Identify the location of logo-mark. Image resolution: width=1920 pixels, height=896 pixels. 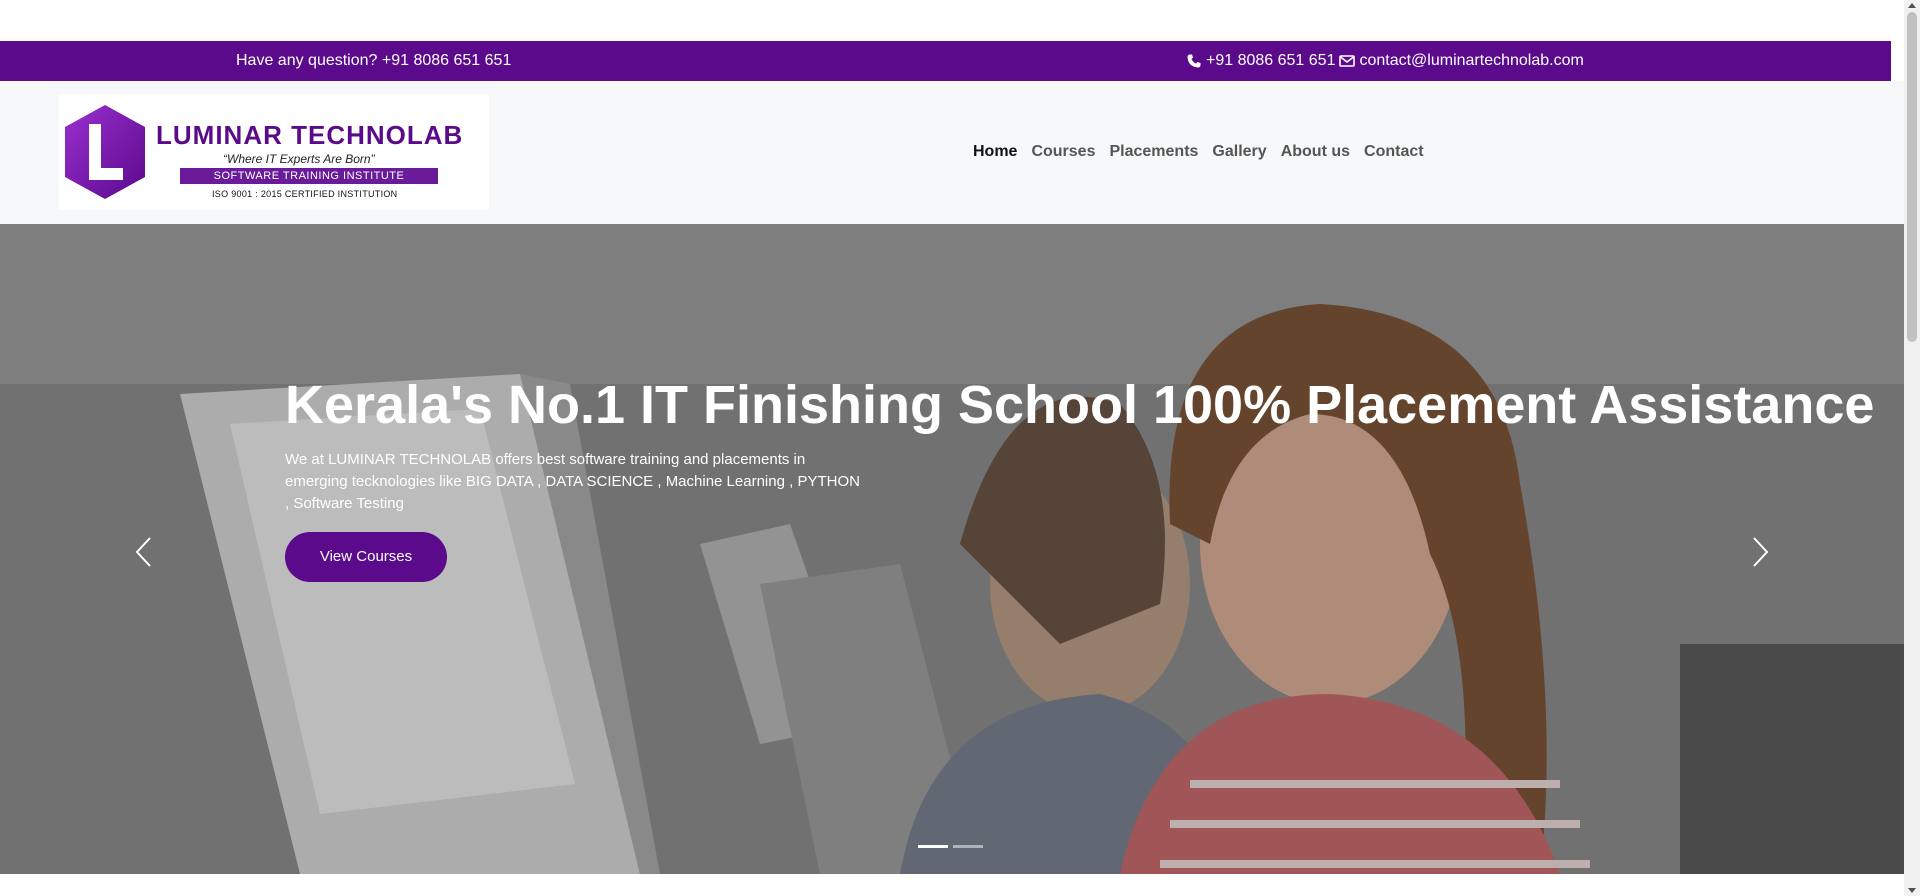
(105, 152).